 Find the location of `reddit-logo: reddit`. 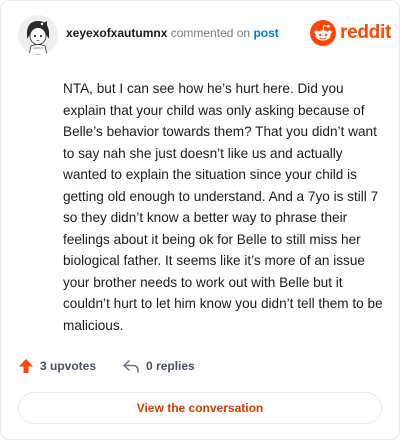

reddit-logo: reddit is located at coordinates (350, 33).